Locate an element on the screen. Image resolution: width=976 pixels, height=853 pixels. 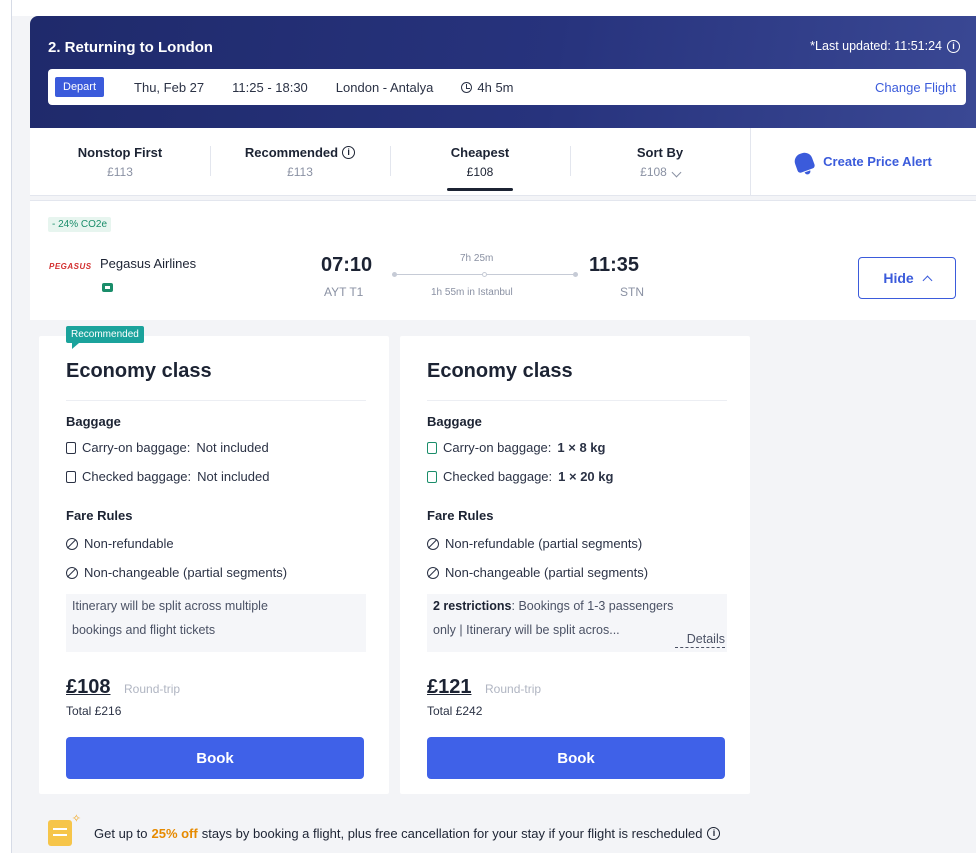
restrictions-count: 2 restrictions is located at coordinates (472, 606).